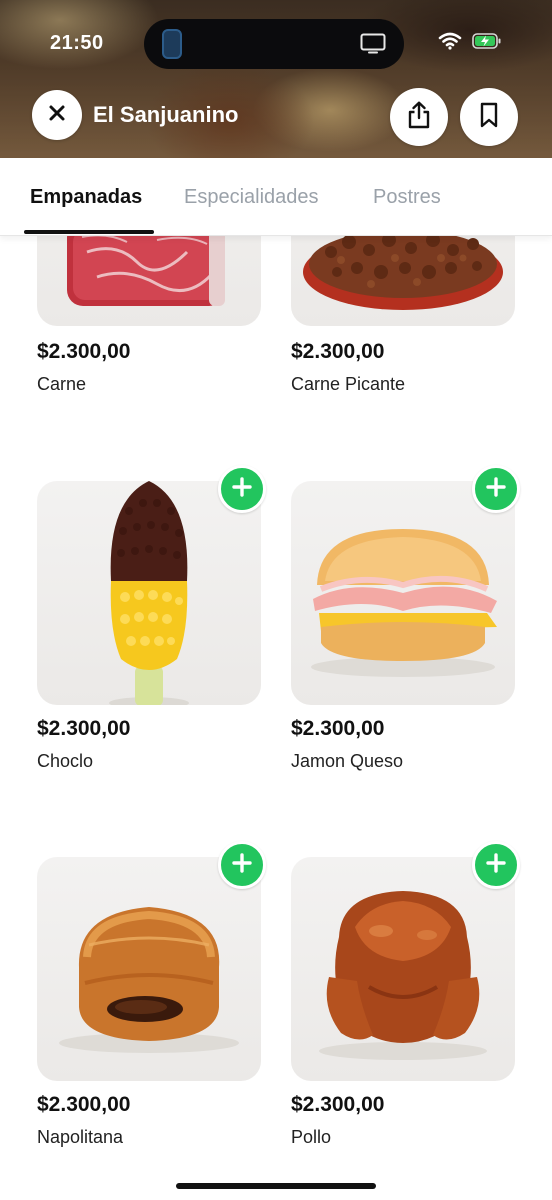  What do you see at coordinates (403, 593) in the screenshot?
I see `ham-cheese-sandwich-image` at bounding box center [403, 593].